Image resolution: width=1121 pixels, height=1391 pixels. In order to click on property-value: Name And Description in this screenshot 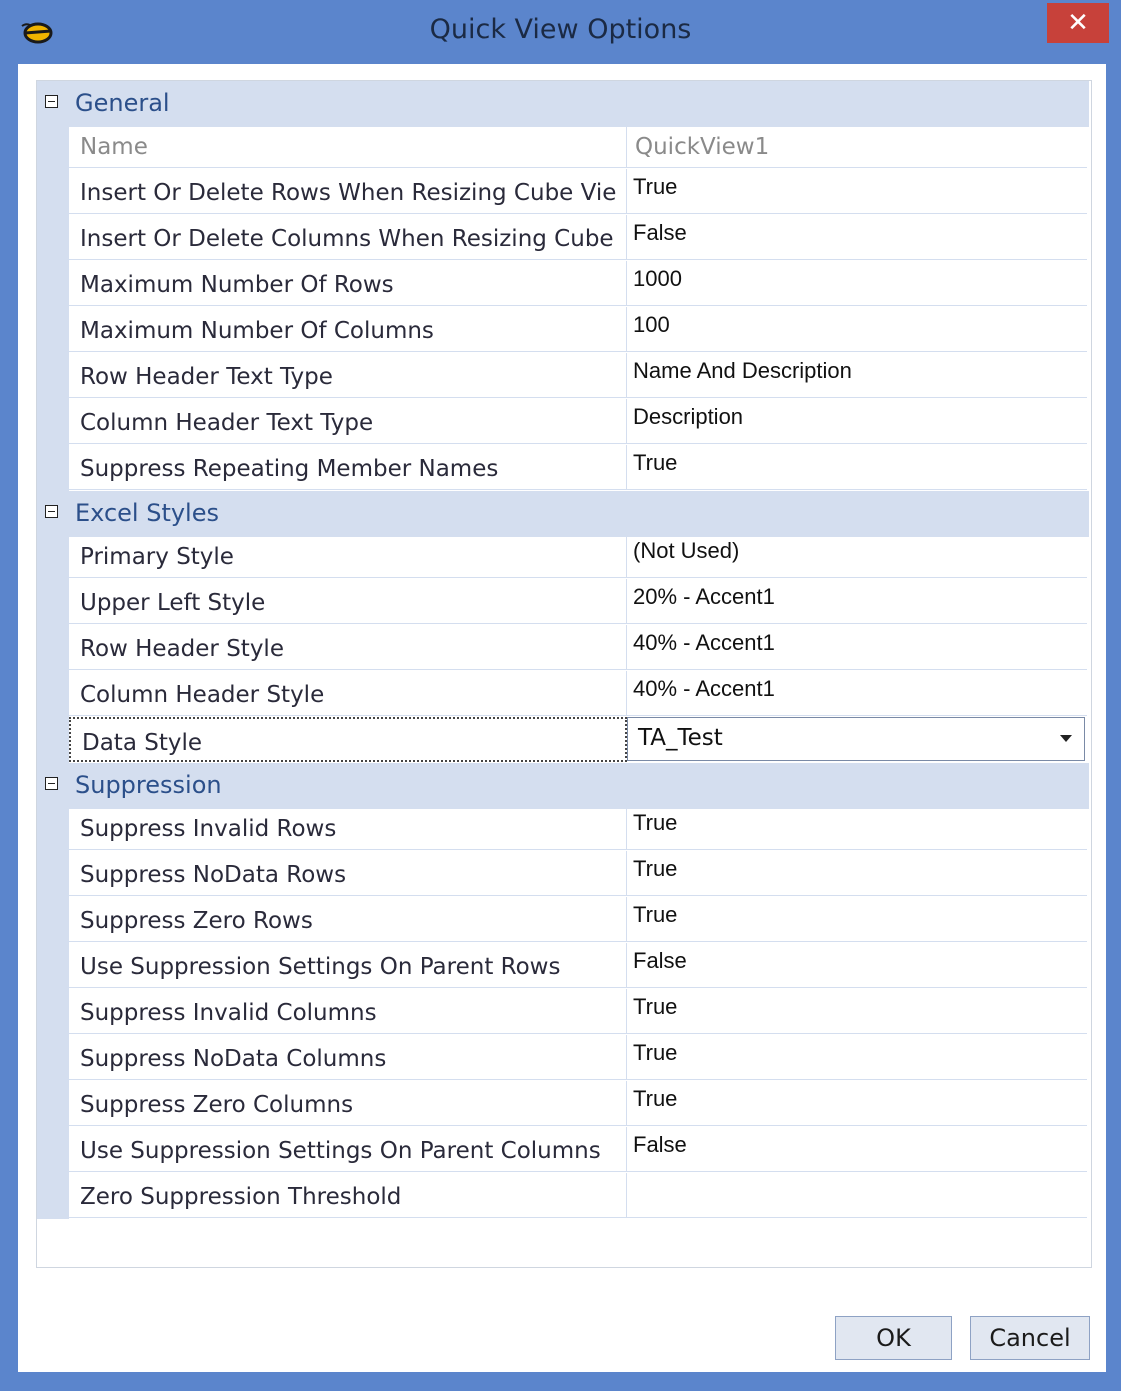, I will do `click(857, 375)`.